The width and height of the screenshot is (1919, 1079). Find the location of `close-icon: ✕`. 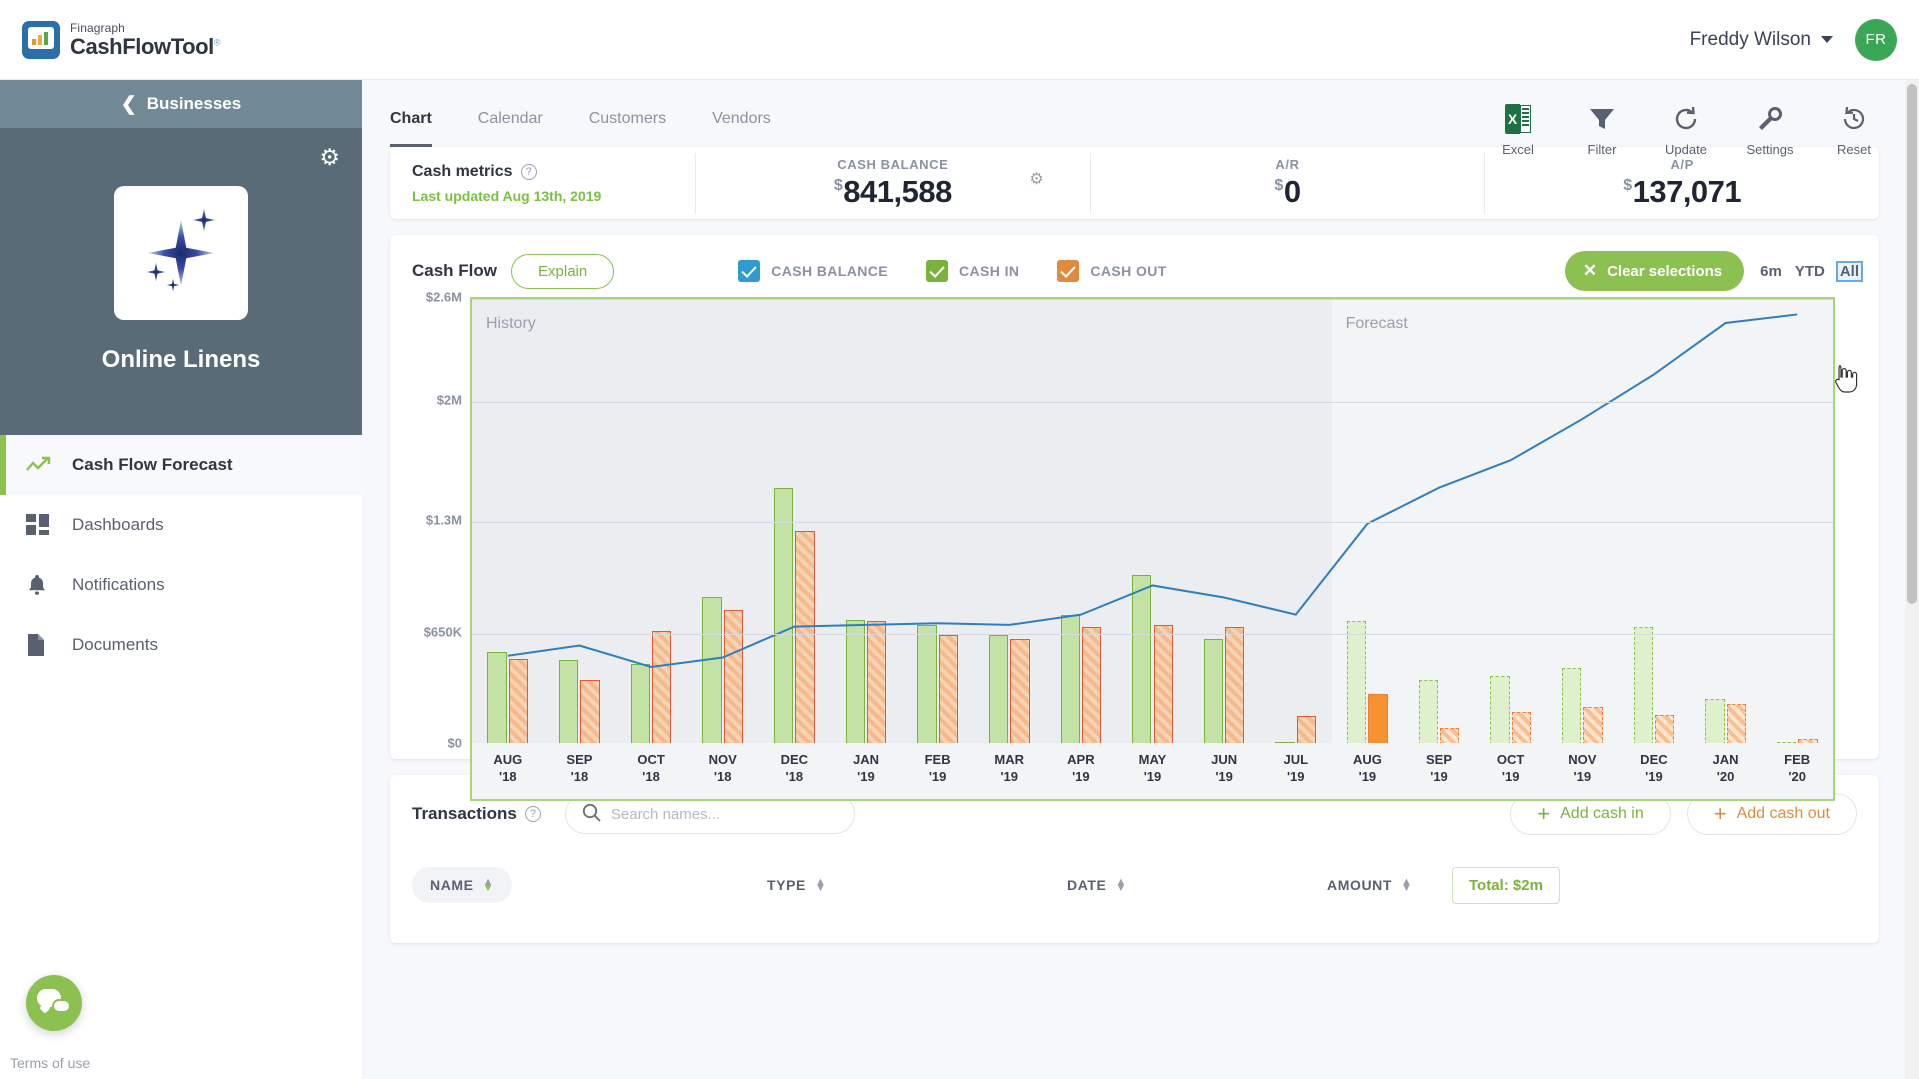

close-icon: ✕ is located at coordinates (1590, 270).